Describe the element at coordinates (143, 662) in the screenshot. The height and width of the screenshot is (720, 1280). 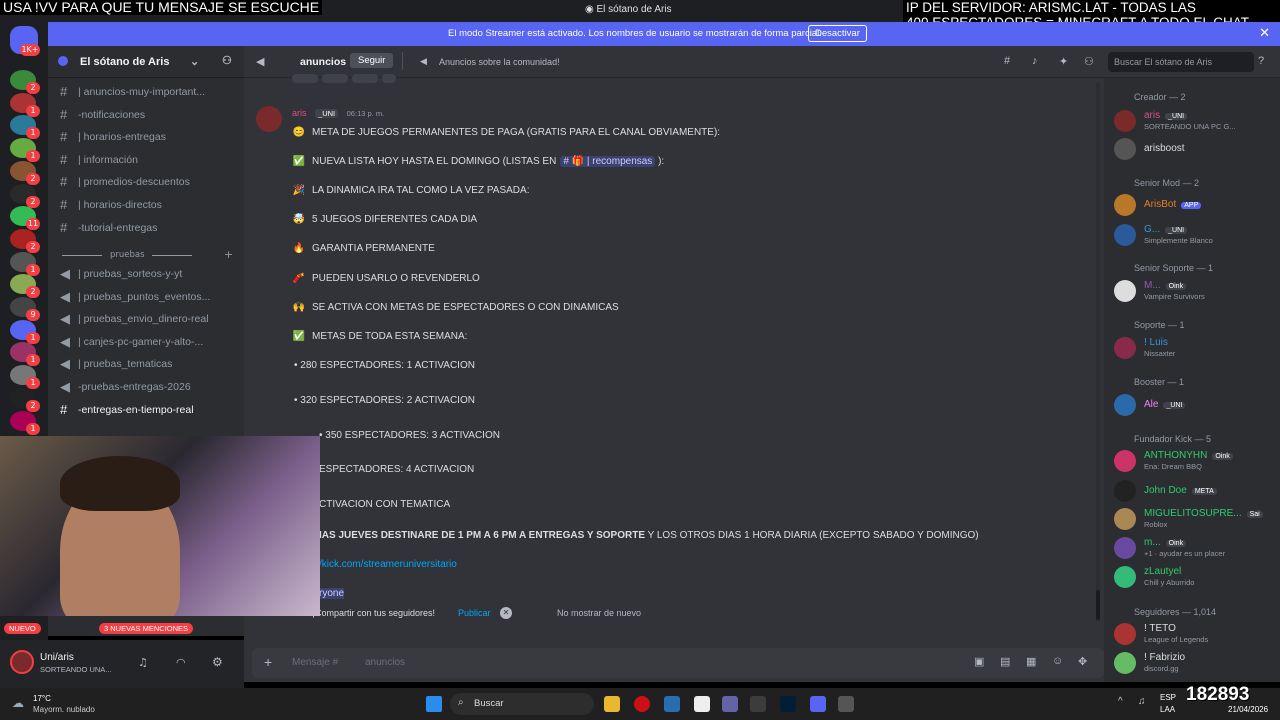
I see `microphone-icon: ♫` at that location.